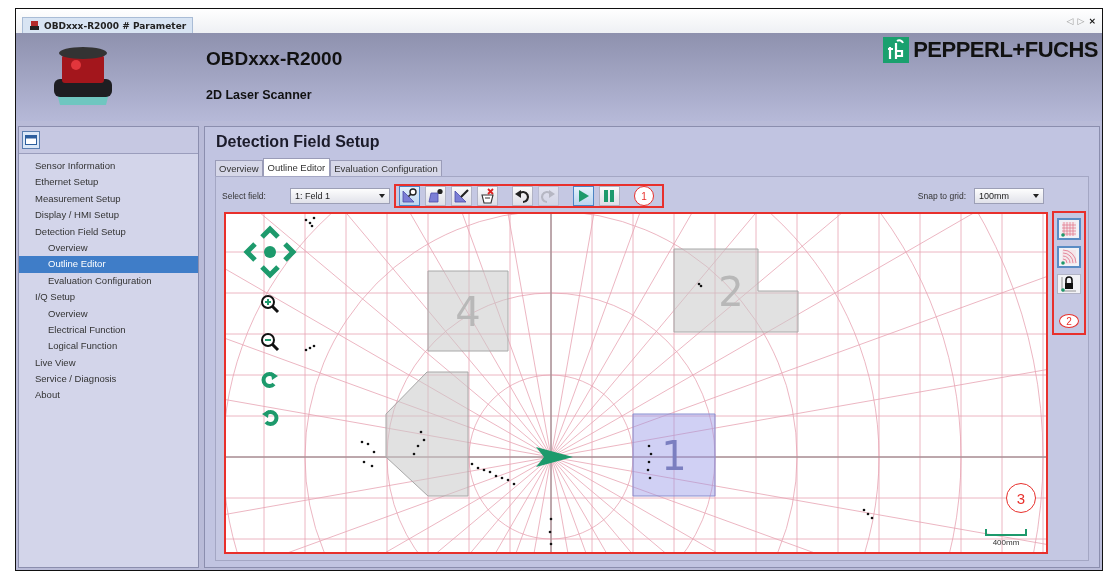 This screenshot has height=574, width=1112. Describe the element at coordinates (108, 199) in the screenshot. I see `tree-item: Measurement Setup` at that location.